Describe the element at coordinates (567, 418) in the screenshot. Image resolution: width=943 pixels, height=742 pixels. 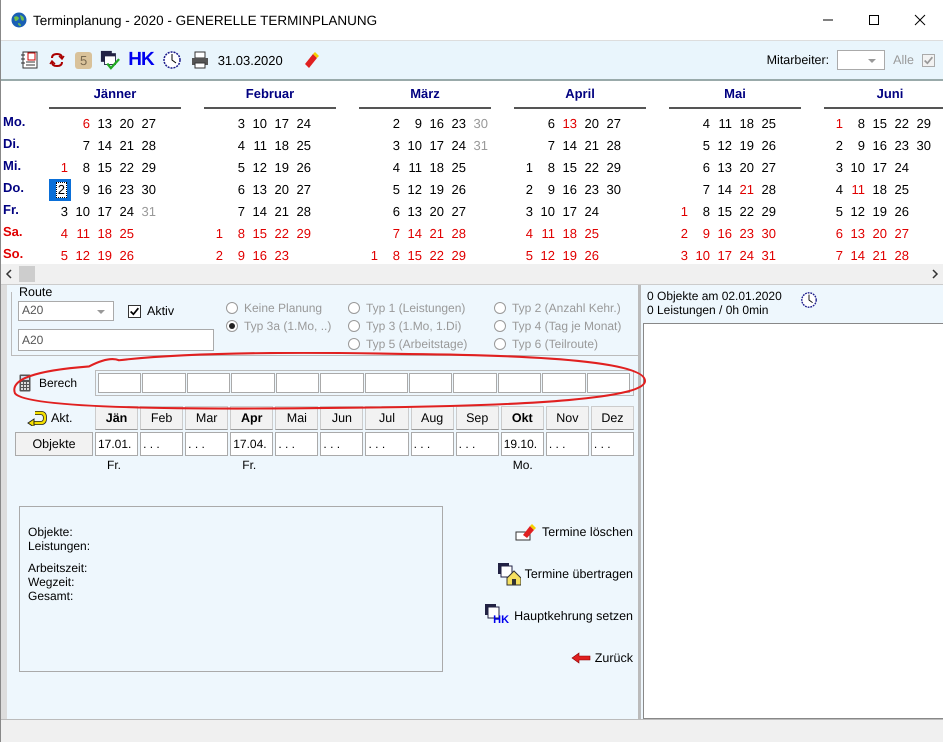
I see `month-button: Nov` at that location.